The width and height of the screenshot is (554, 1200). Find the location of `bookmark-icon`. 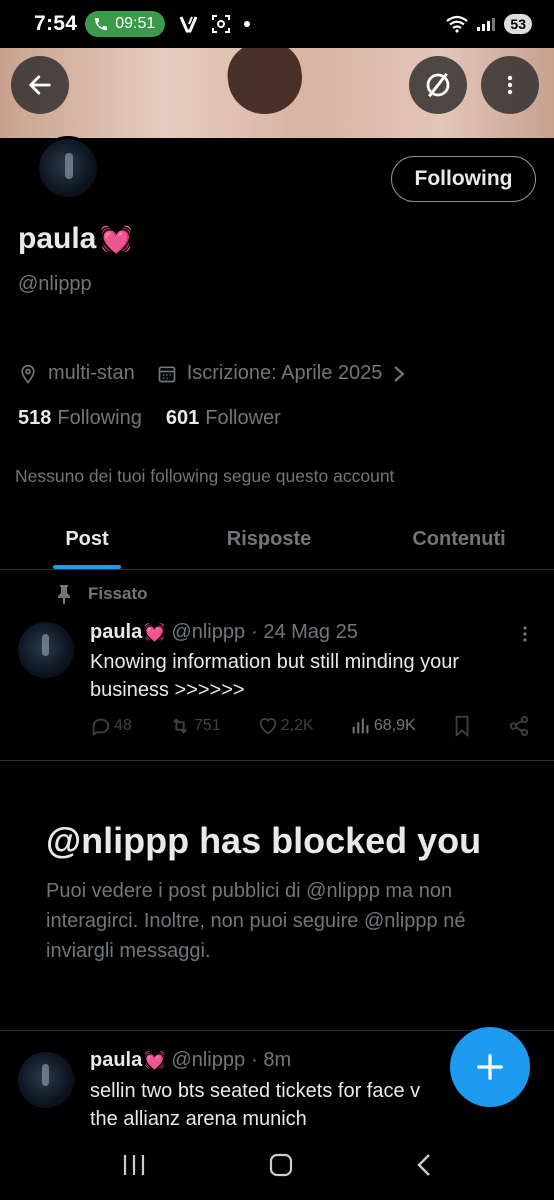

bookmark-icon is located at coordinates (462, 726).